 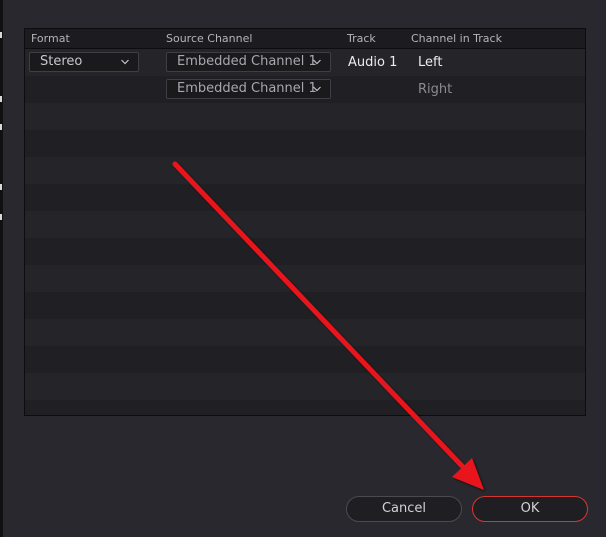 I want to click on column-header-channel-in-track: Channel in Track, so click(x=456, y=38).